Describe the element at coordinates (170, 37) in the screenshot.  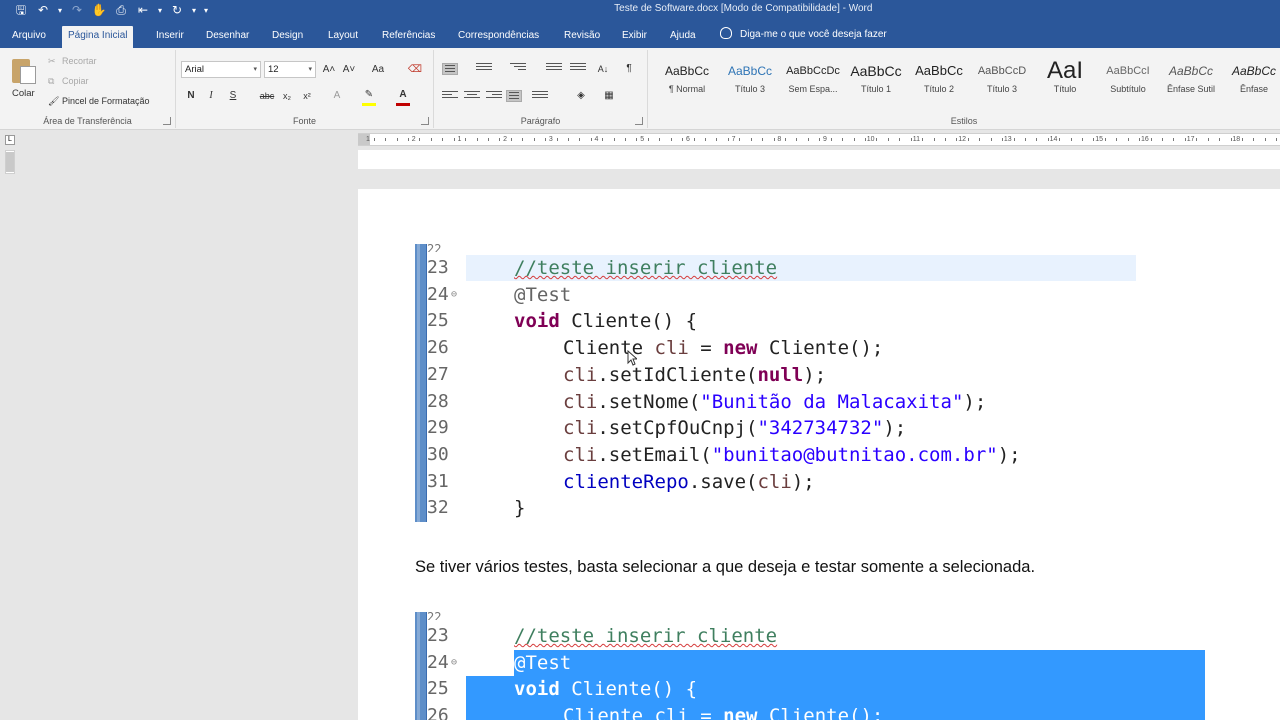
I see `tab-inserir: Inserir` at that location.